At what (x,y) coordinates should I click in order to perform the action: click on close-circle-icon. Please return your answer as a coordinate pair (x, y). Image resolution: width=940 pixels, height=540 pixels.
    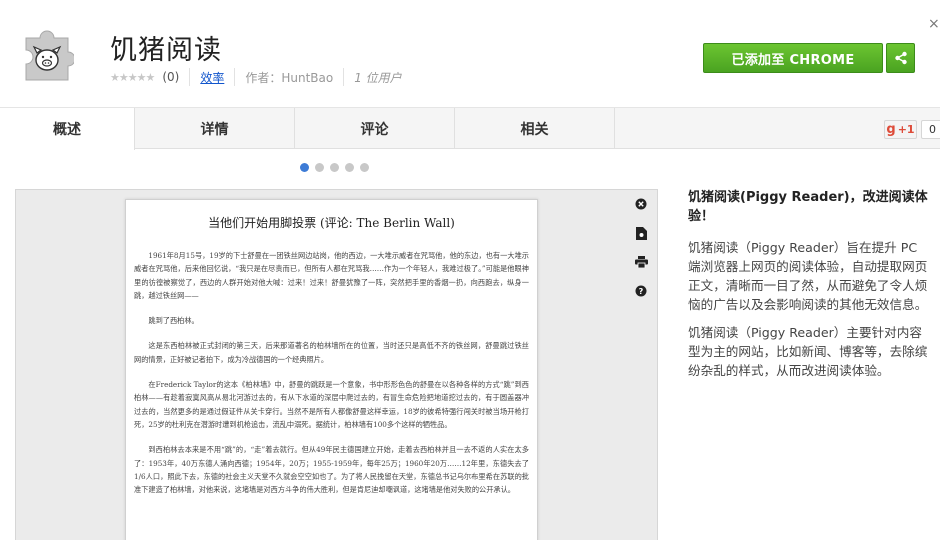
    Looking at the image, I should click on (641, 204).